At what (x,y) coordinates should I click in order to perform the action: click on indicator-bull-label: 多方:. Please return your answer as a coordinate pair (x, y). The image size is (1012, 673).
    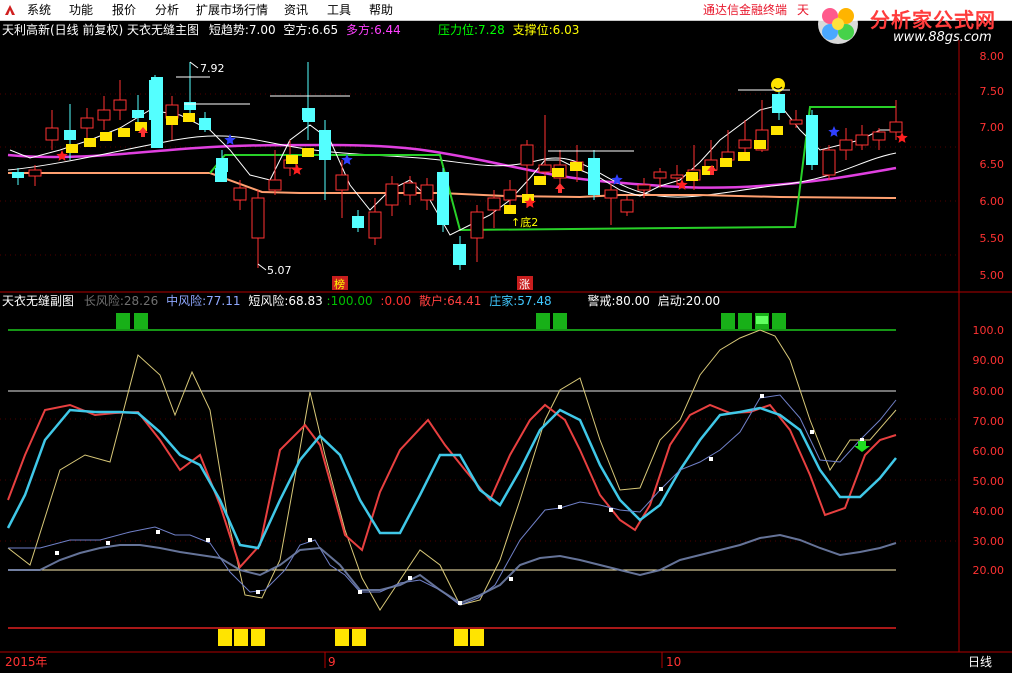
    Looking at the image, I should click on (360, 30).